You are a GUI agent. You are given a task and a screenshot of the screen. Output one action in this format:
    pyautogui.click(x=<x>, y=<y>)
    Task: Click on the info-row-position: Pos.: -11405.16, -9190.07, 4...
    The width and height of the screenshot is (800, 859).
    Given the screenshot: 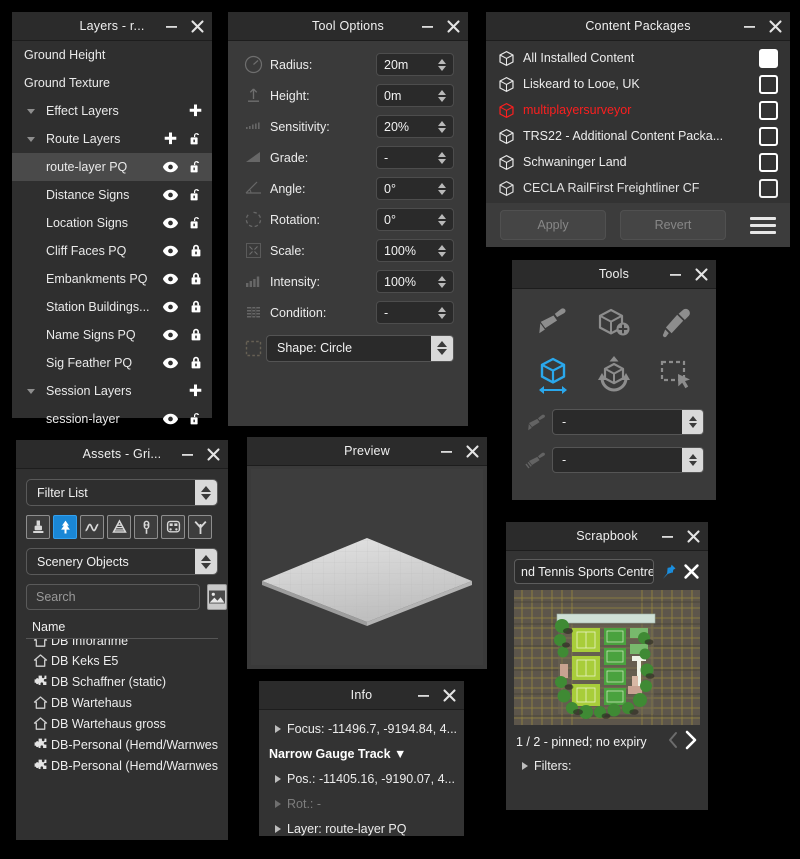 What is the action you would take?
    pyautogui.click(x=361, y=778)
    